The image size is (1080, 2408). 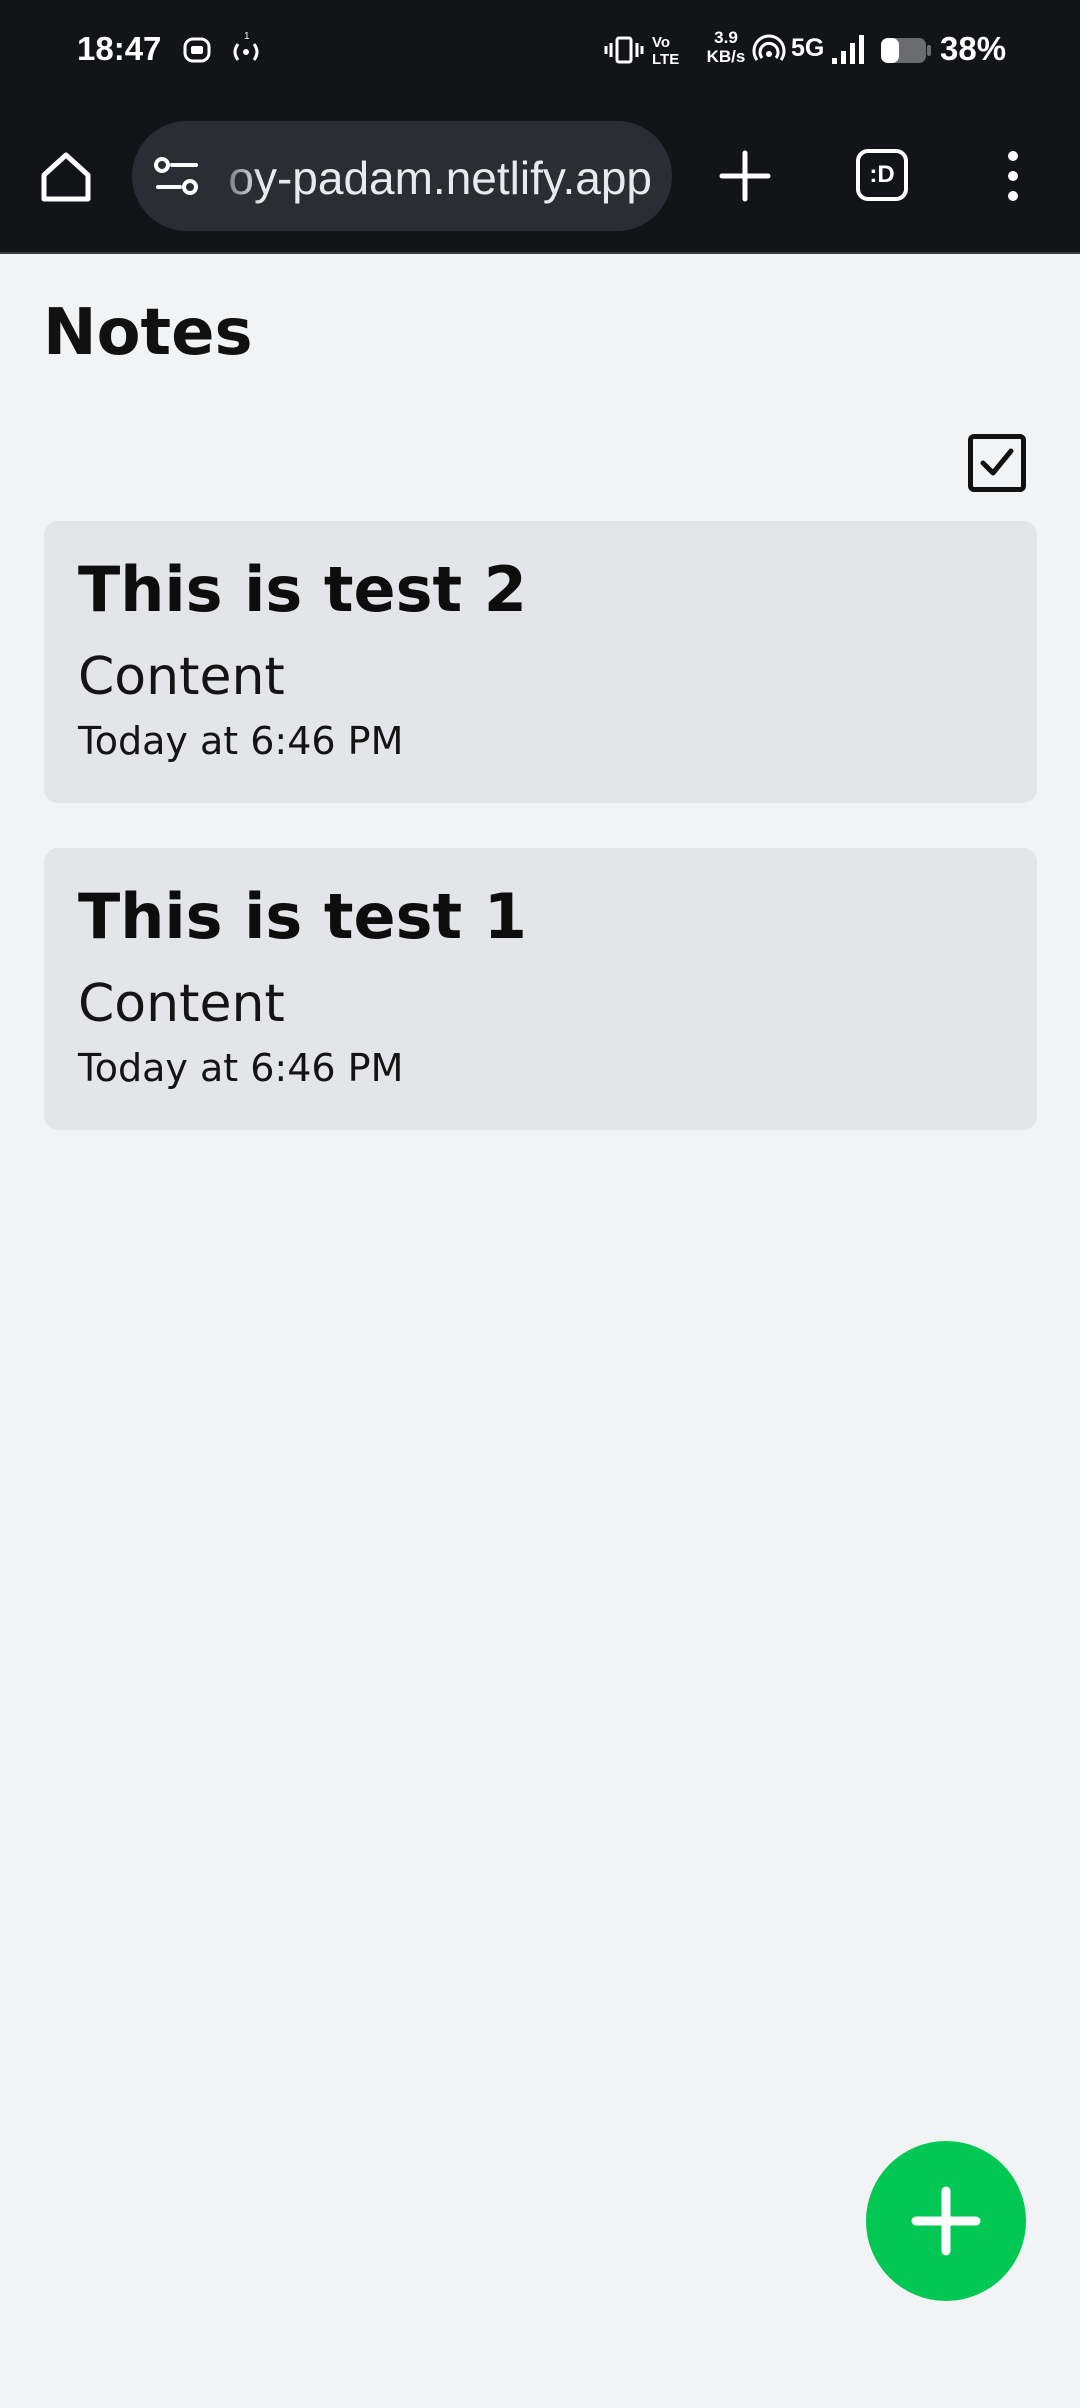 I want to click on note-title: This is test 1, so click(x=302, y=916).